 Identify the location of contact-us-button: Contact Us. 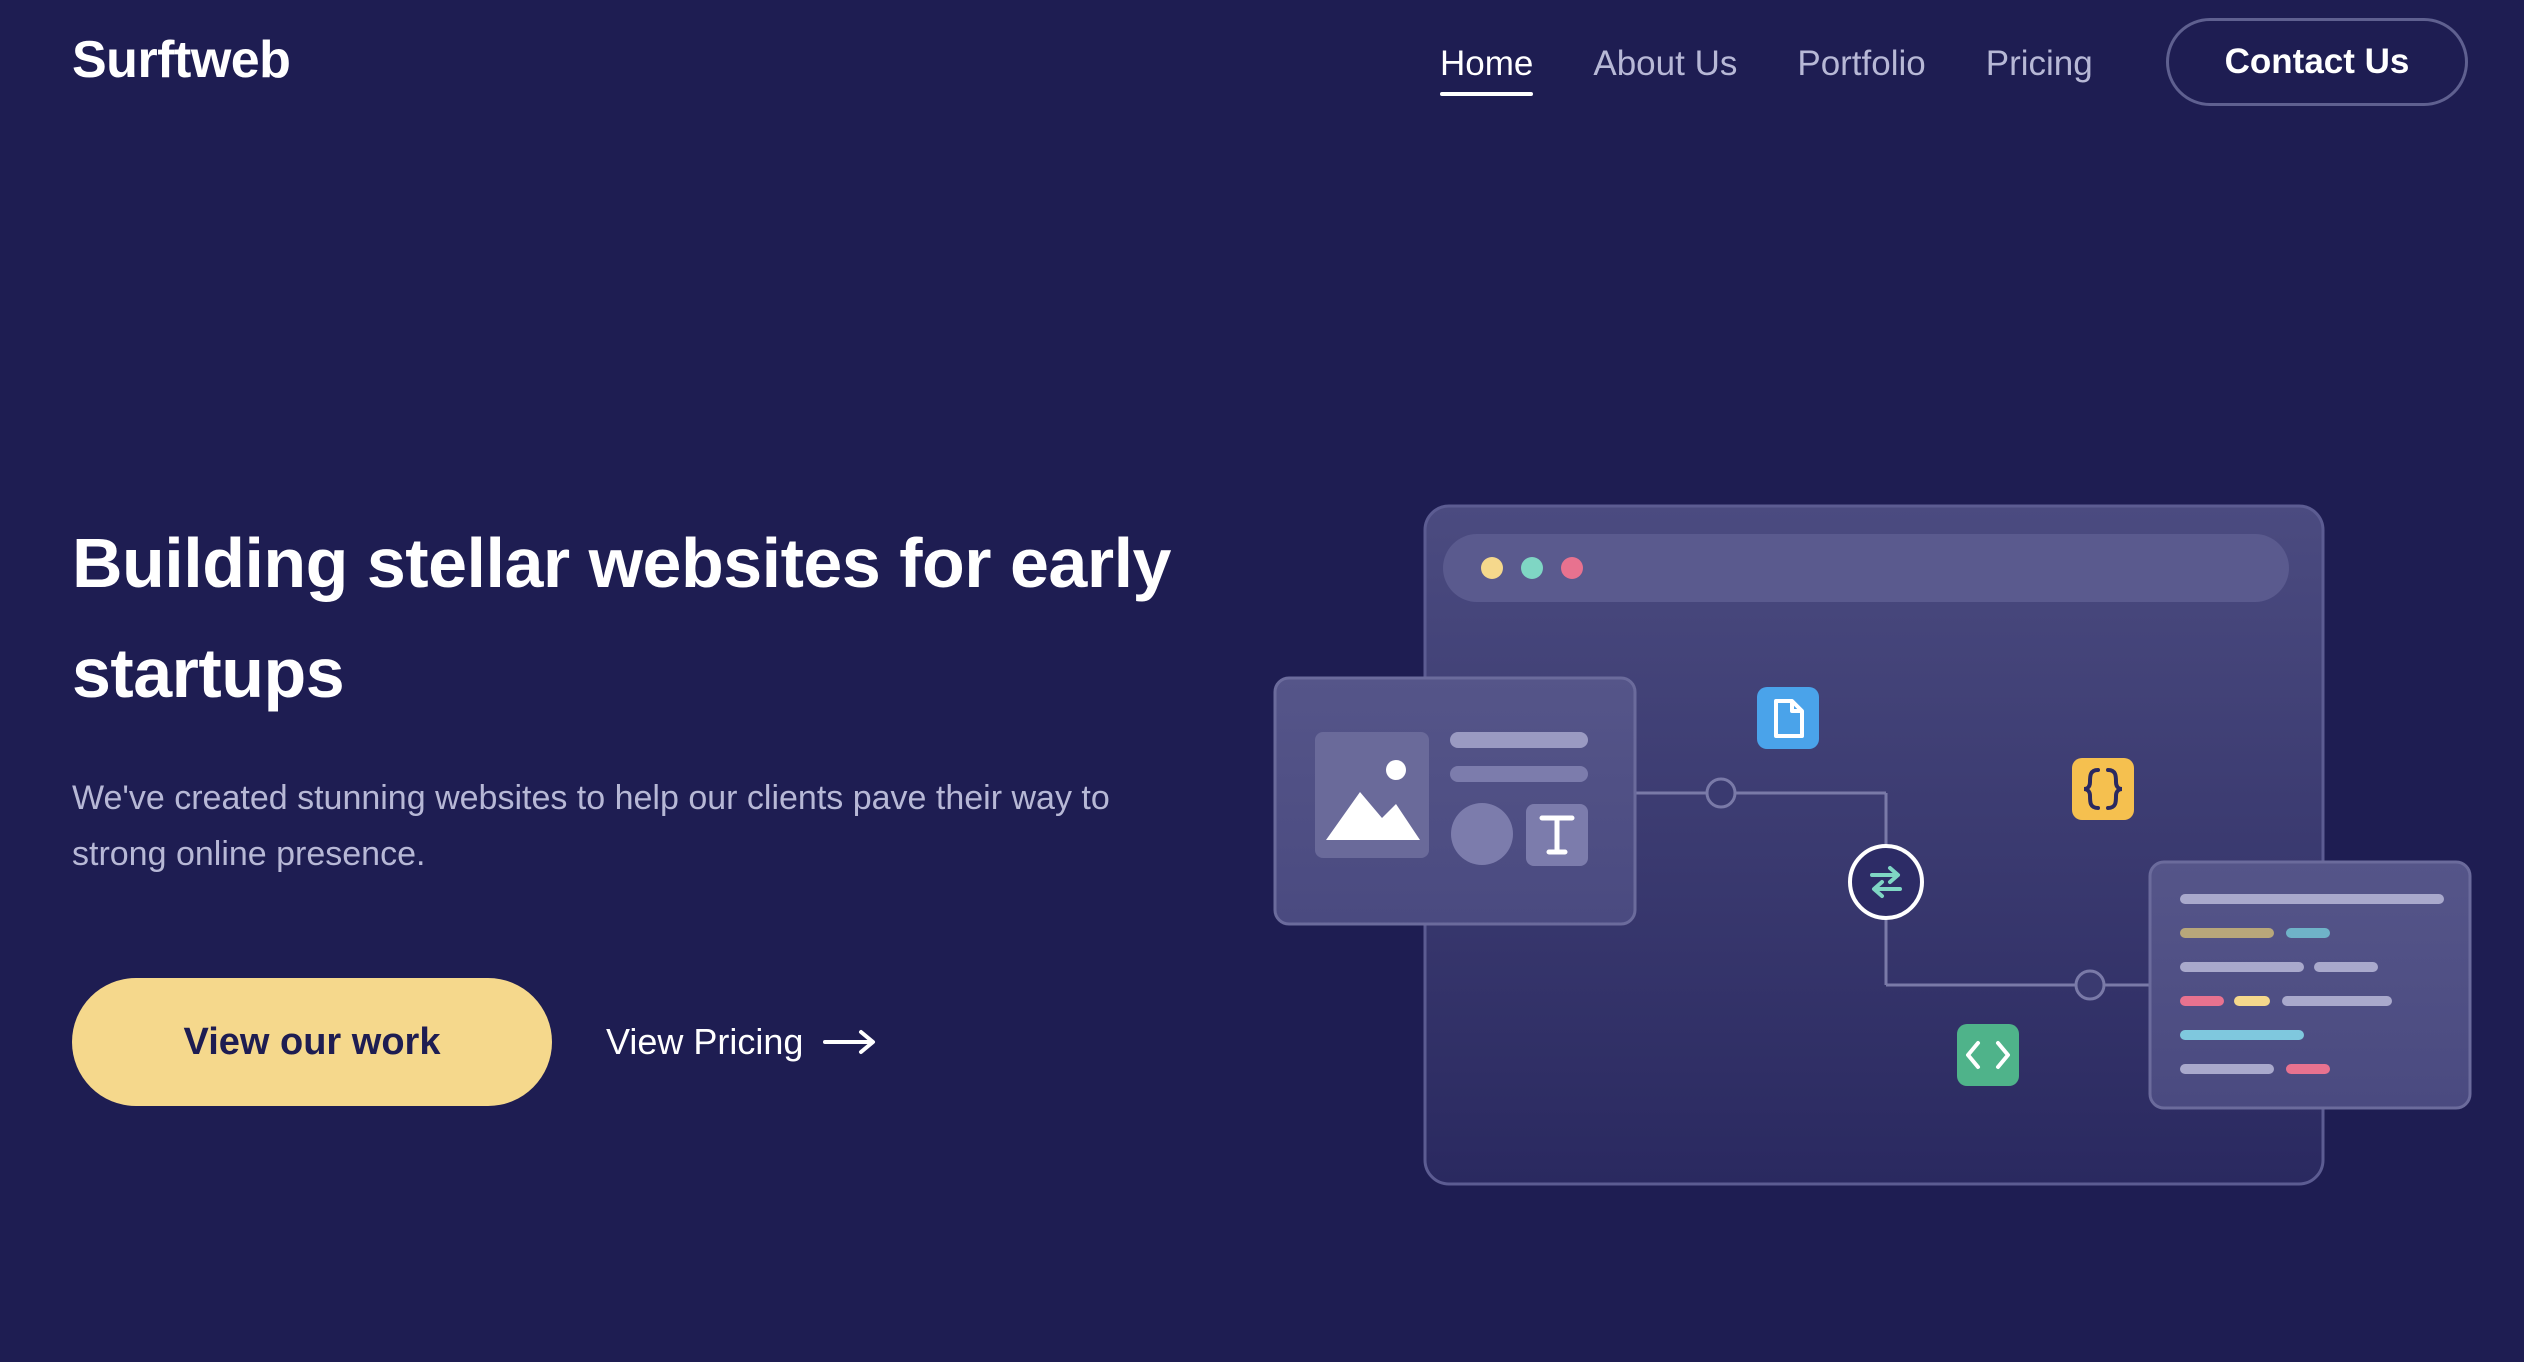
(2317, 62).